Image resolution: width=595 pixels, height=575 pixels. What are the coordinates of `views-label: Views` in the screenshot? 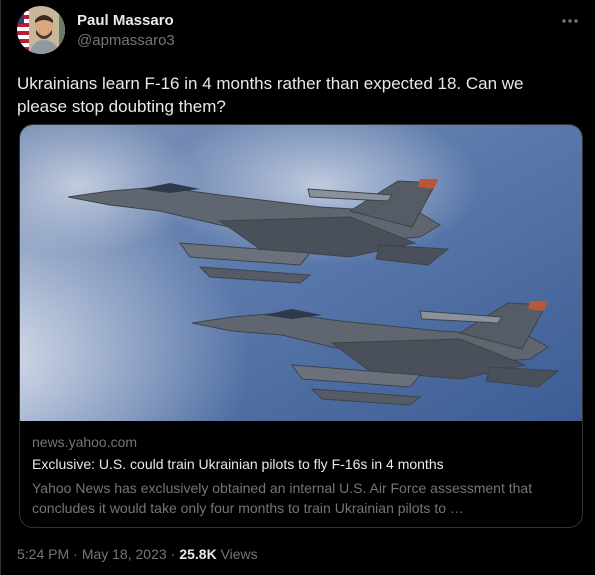 It's located at (239, 554).